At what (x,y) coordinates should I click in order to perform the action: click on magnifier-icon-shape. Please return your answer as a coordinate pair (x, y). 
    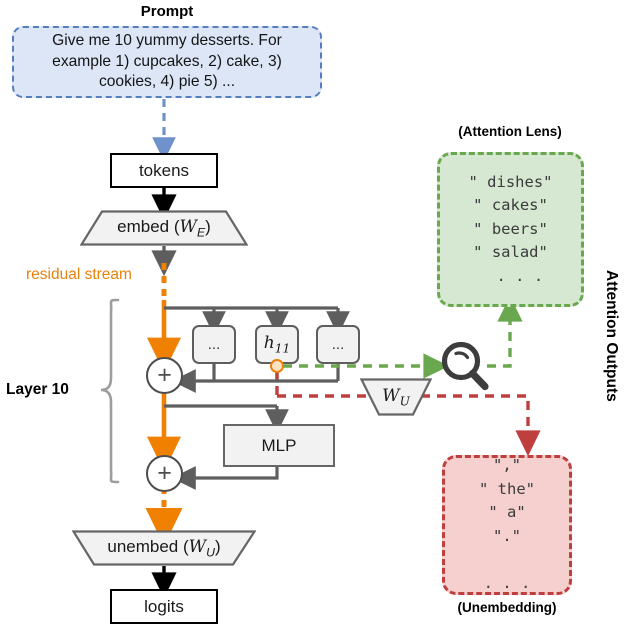
    Looking at the image, I should click on (465, 366).